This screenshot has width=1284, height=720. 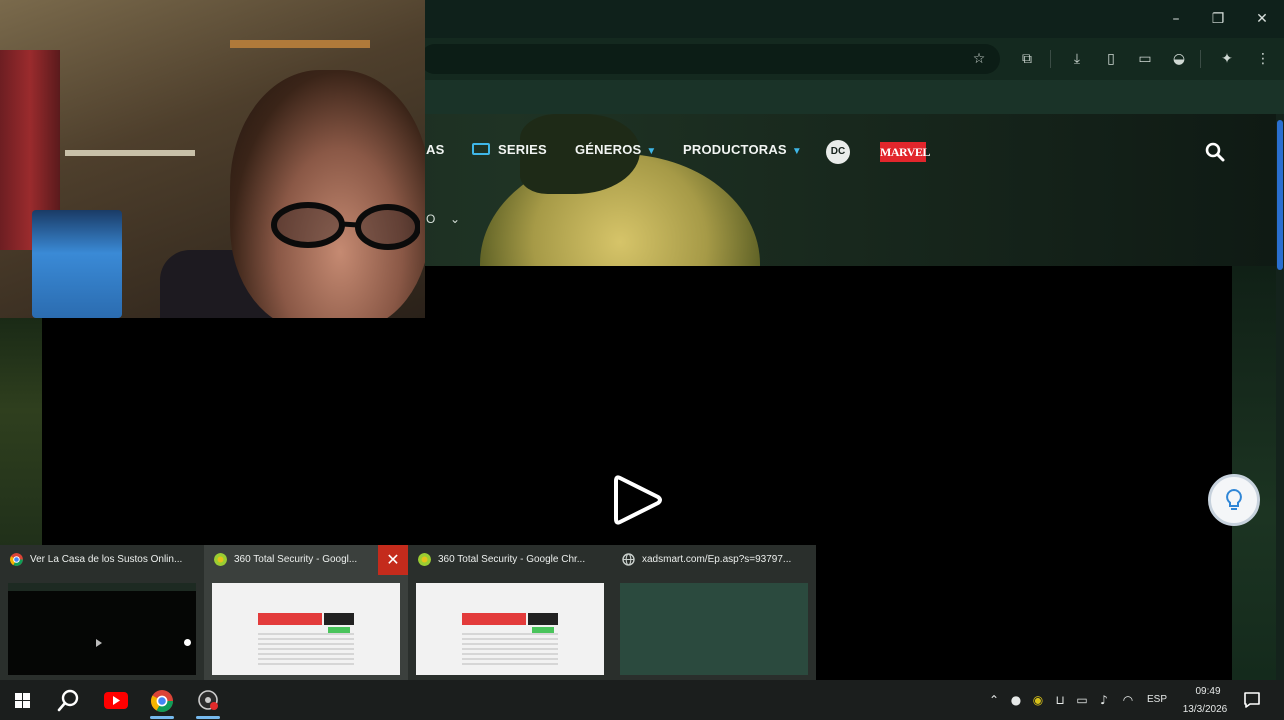 I want to click on close-preview-icon: ✕, so click(x=393, y=560).